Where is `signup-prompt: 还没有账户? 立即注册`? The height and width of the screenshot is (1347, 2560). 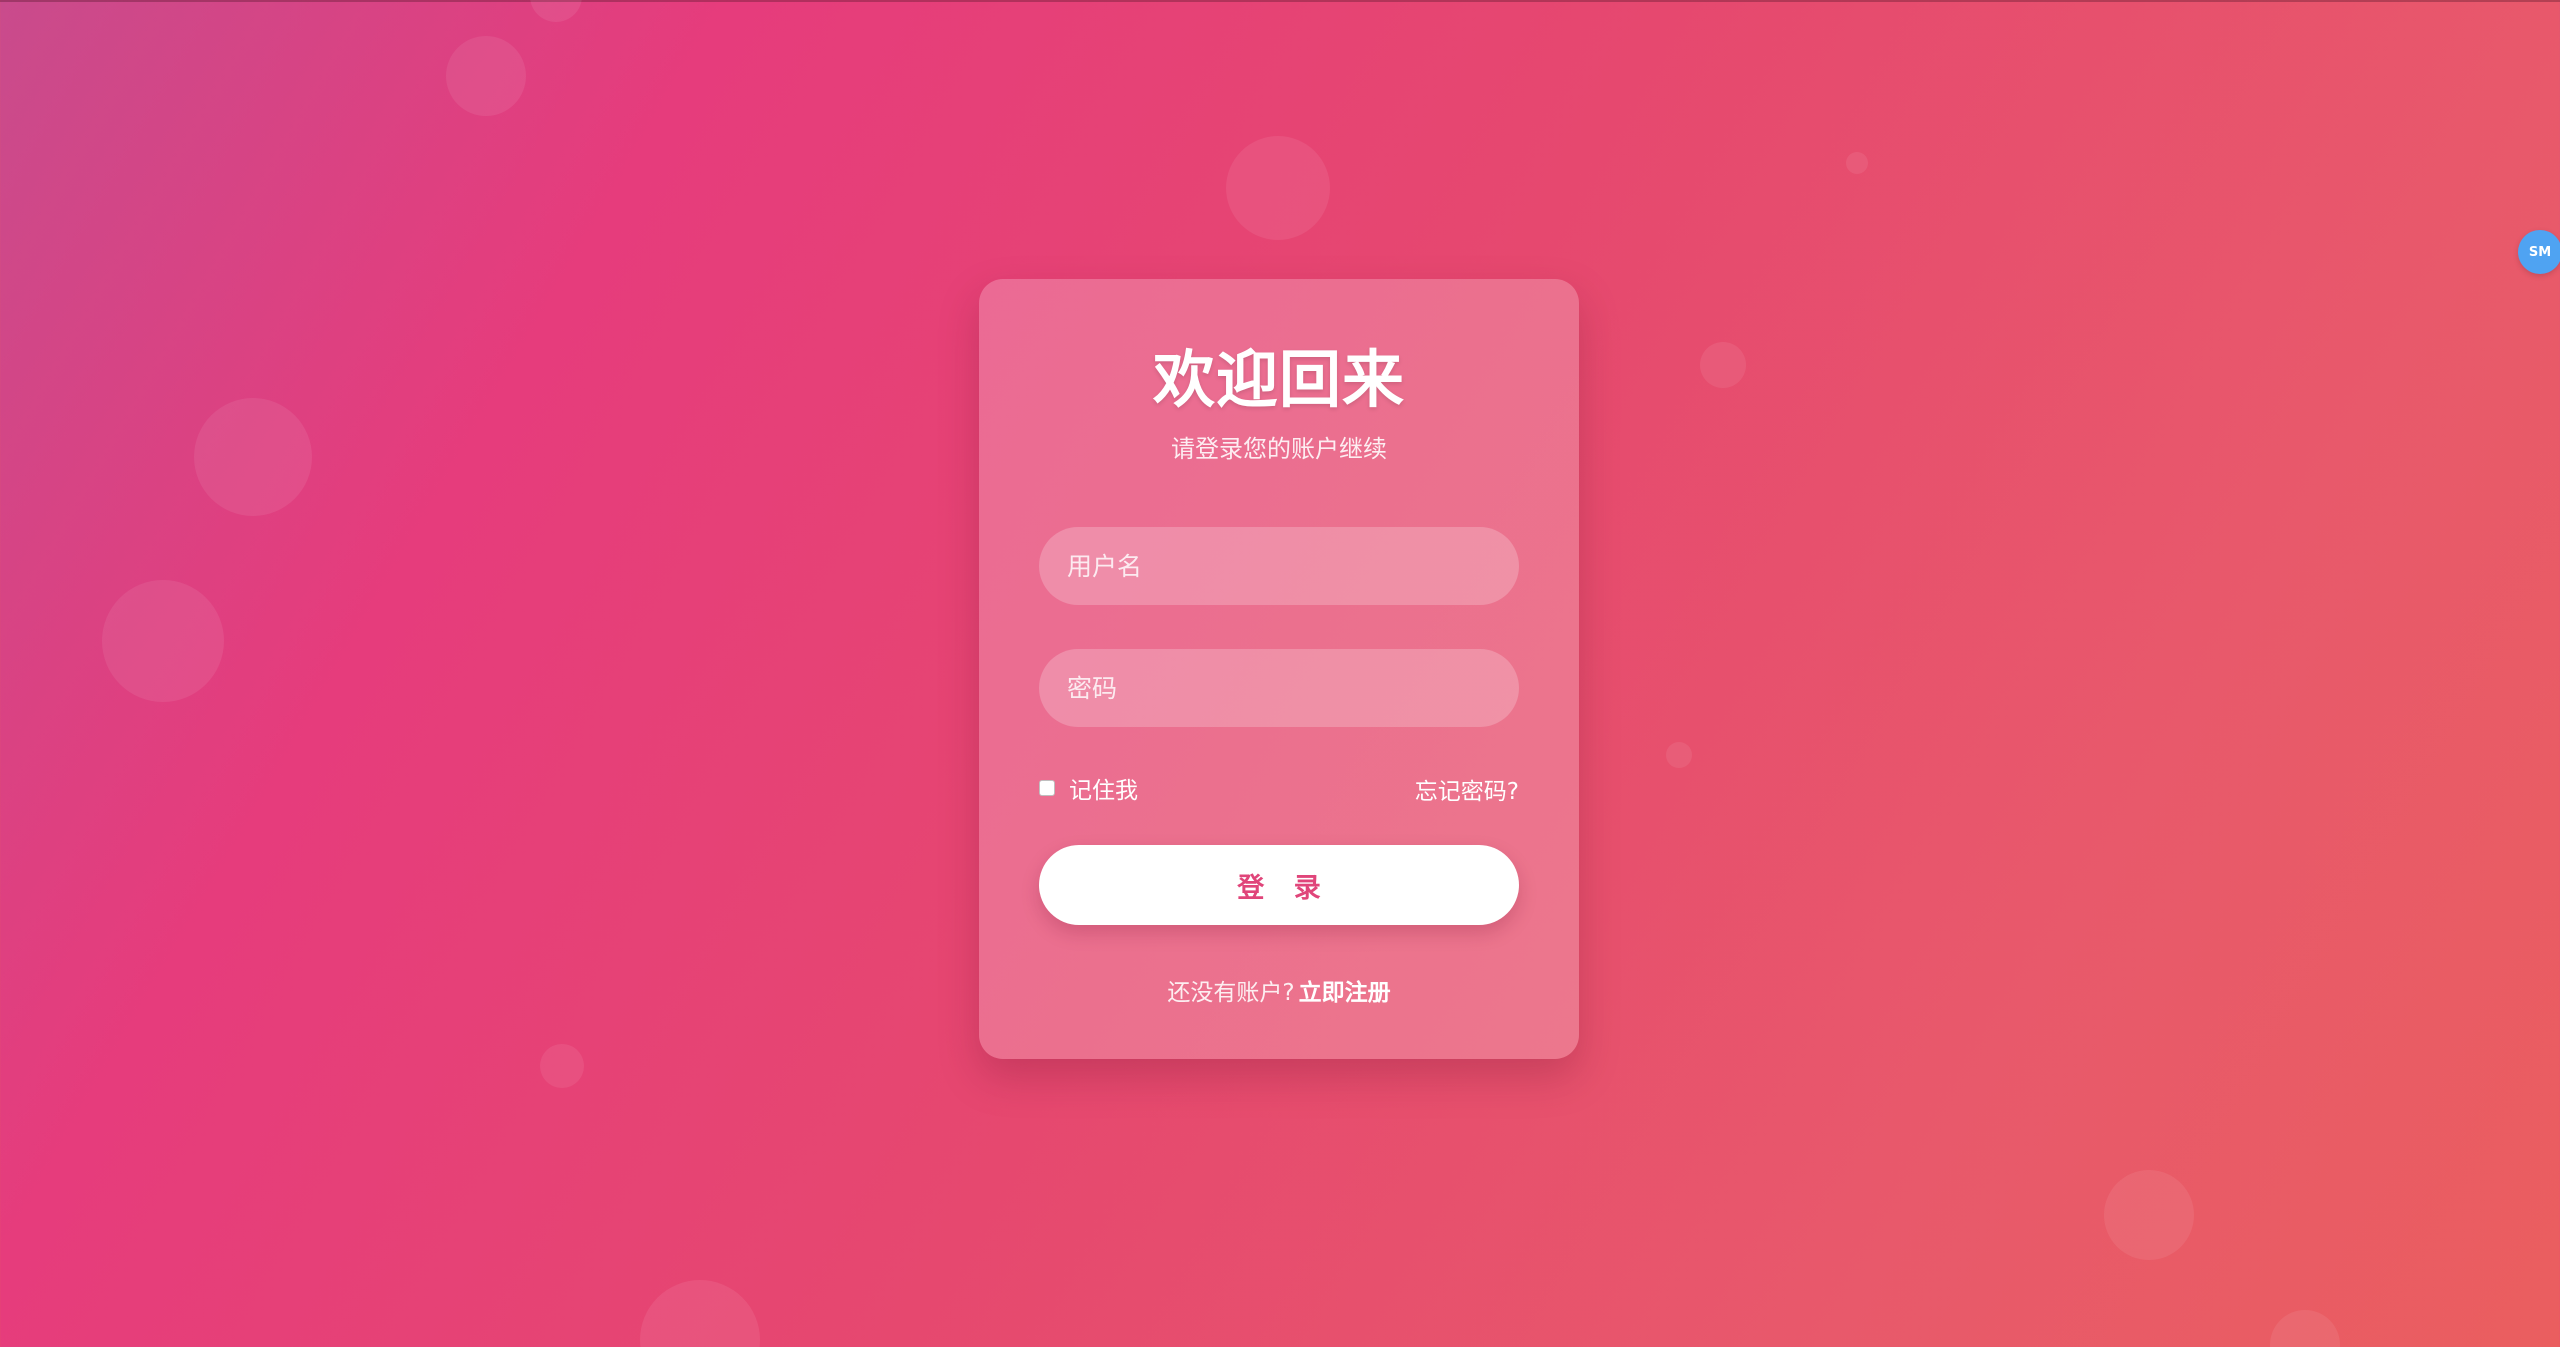
signup-prompt: 还没有账户? 立即注册 is located at coordinates (1279, 990).